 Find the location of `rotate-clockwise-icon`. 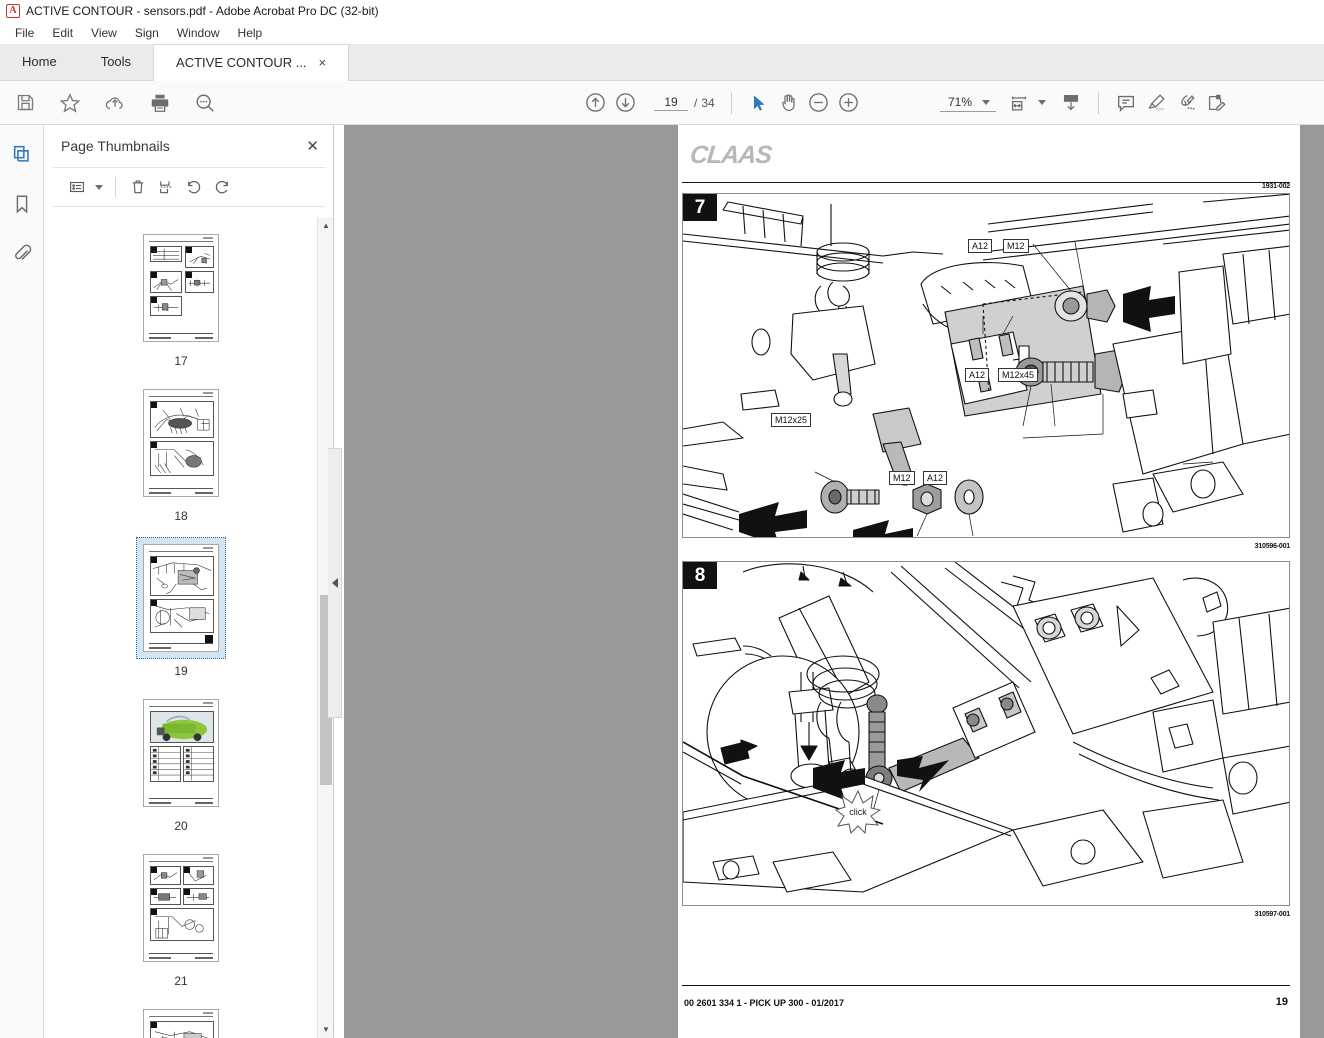

rotate-clockwise-icon is located at coordinates (222, 187).